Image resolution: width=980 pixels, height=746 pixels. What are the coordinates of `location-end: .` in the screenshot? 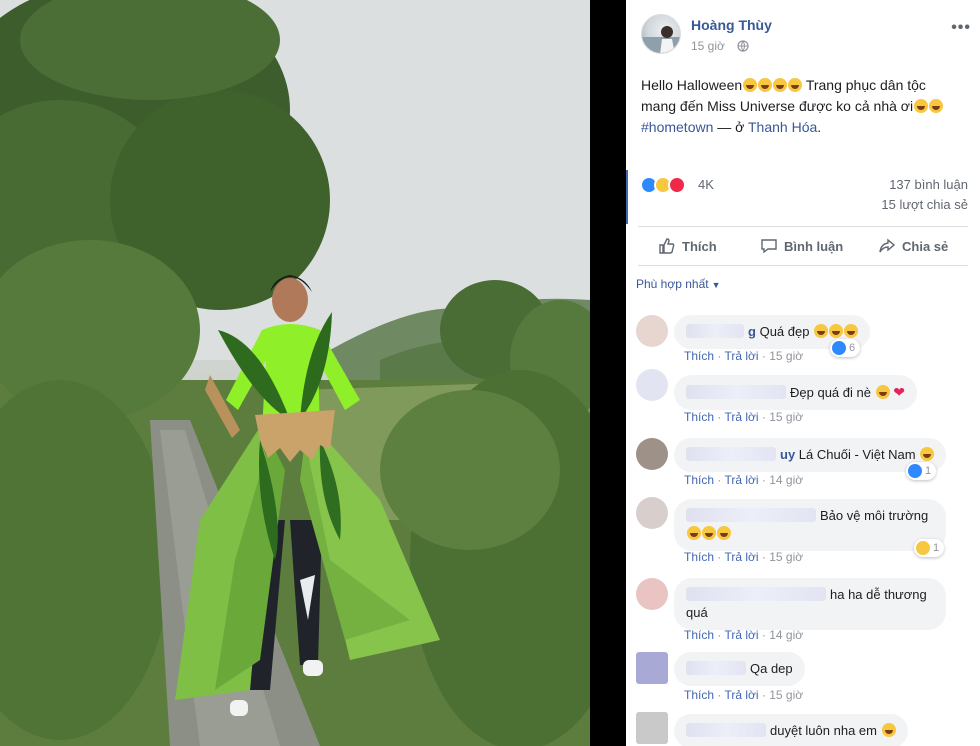 It's located at (819, 127).